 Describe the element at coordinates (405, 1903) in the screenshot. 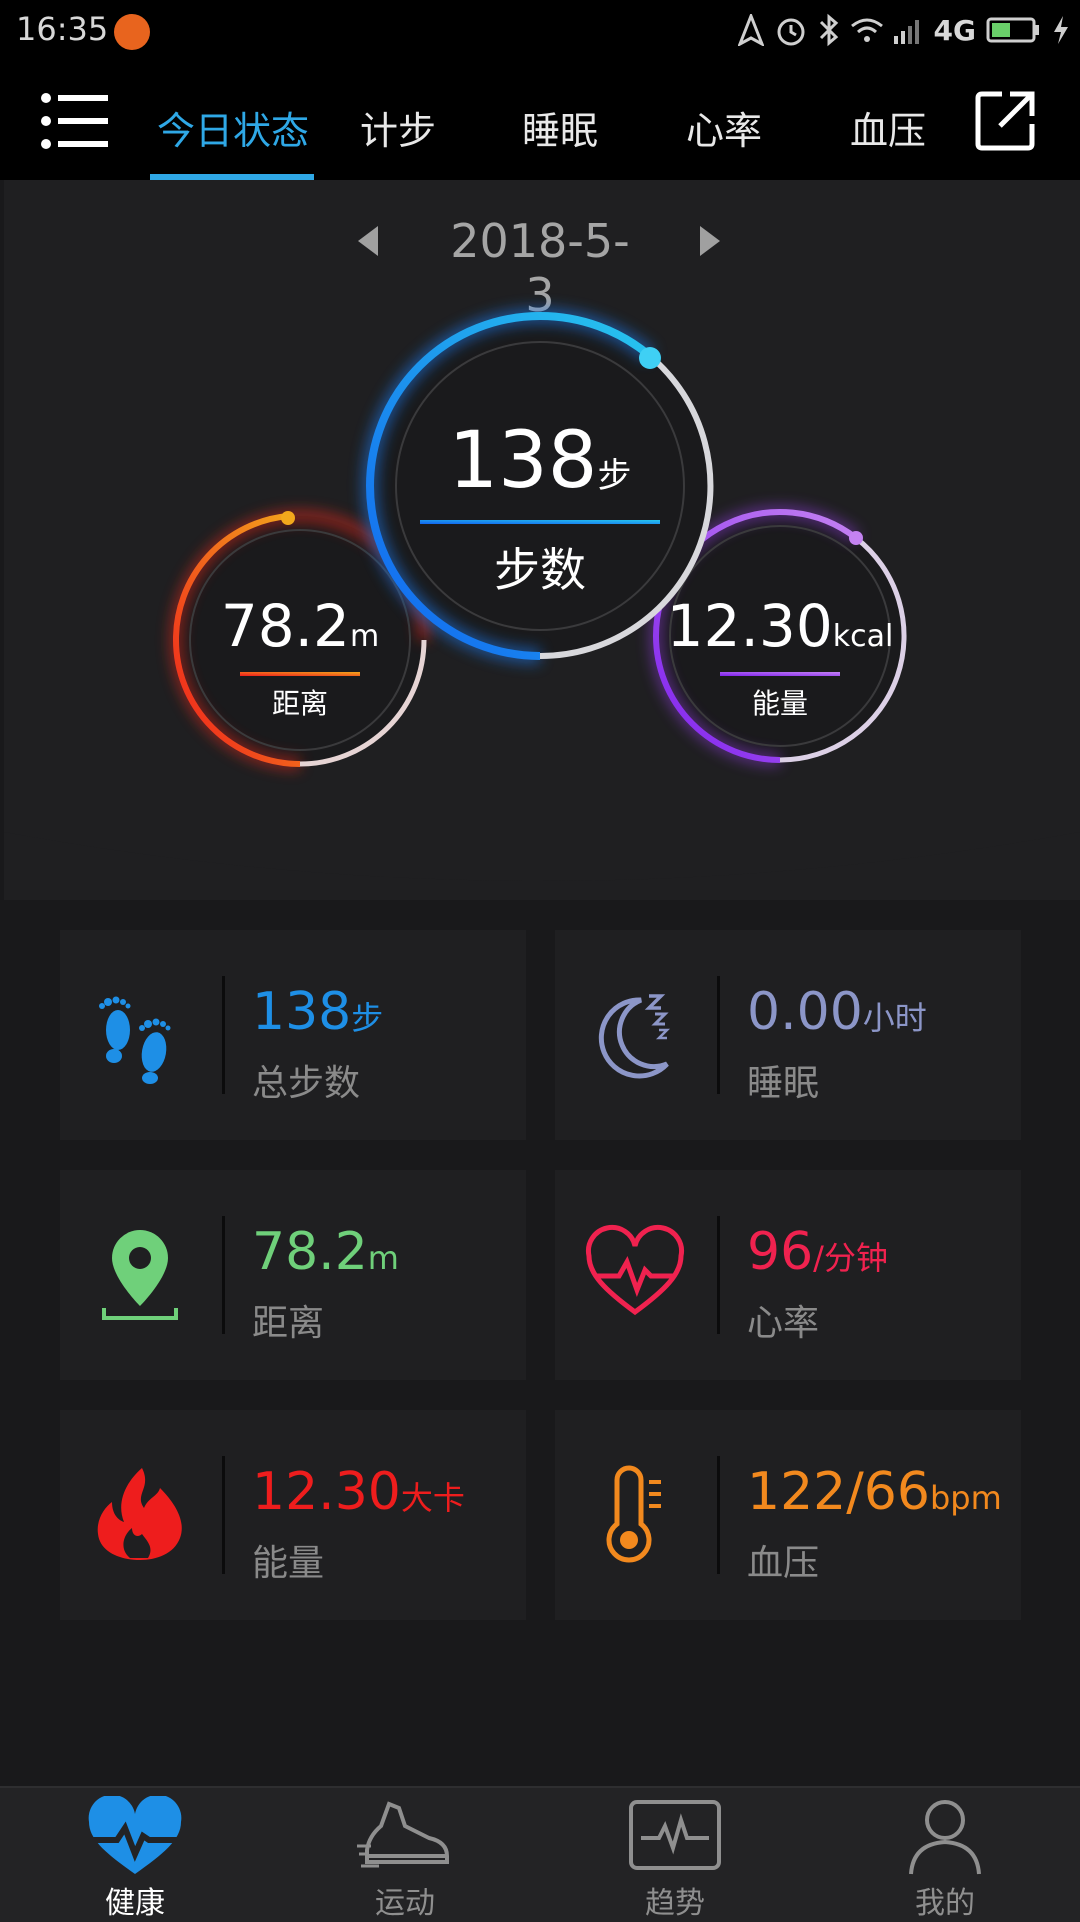

I see `bottom-nav-label: 运动` at that location.